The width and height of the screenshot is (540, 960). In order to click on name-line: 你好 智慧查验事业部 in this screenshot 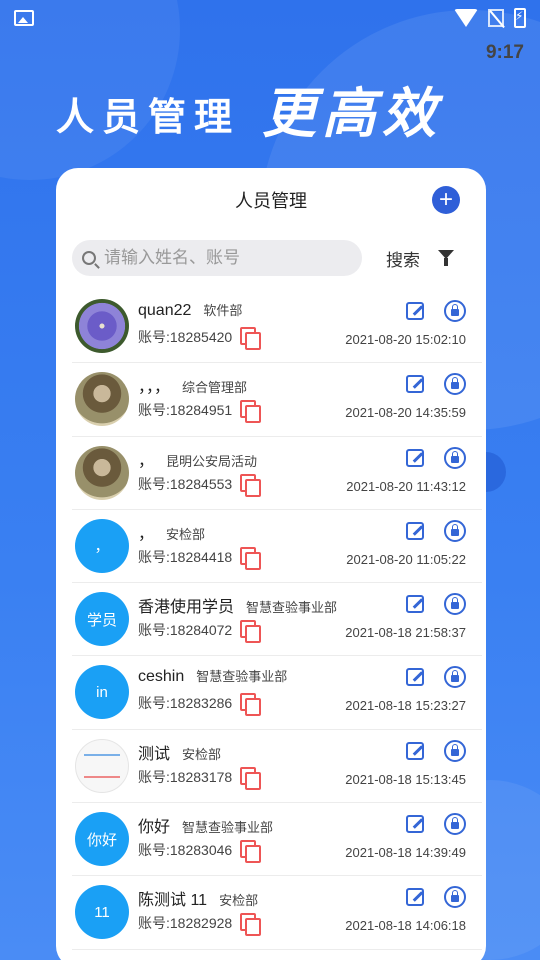, I will do `click(205, 825)`.